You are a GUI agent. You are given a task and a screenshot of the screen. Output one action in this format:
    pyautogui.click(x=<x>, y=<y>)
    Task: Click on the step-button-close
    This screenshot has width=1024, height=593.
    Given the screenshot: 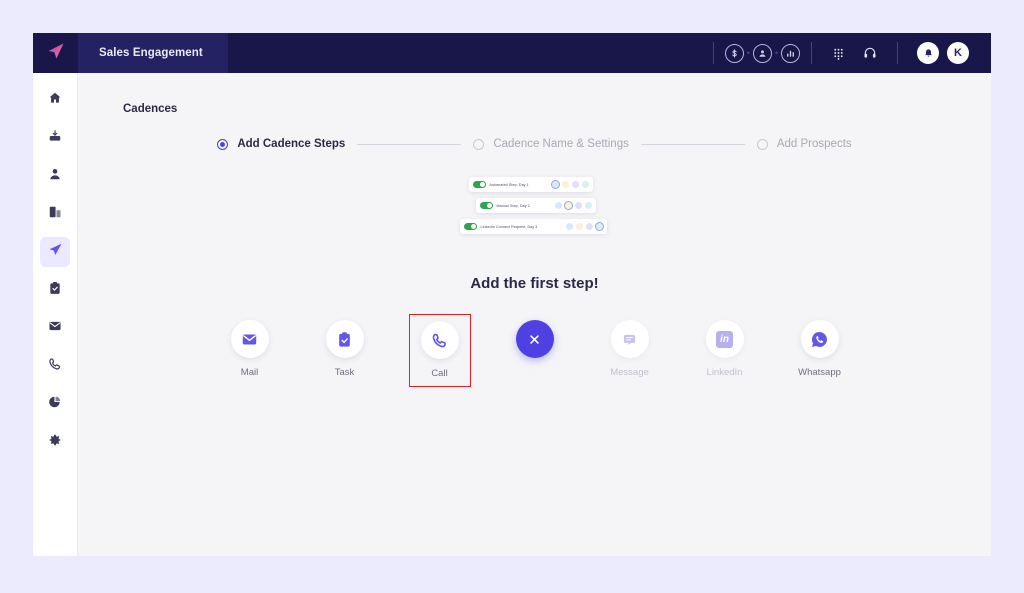 What is the action you would take?
    pyautogui.click(x=535, y=343)
    